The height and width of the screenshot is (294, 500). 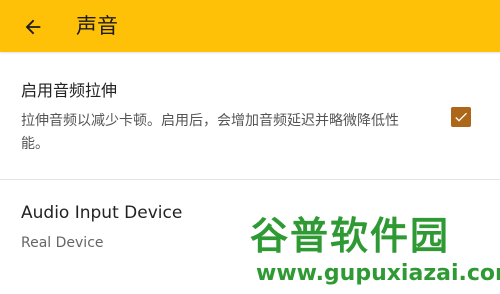 I want to click on watermark-url: www.gupuxiazai.com, so click(x=378, y=273).